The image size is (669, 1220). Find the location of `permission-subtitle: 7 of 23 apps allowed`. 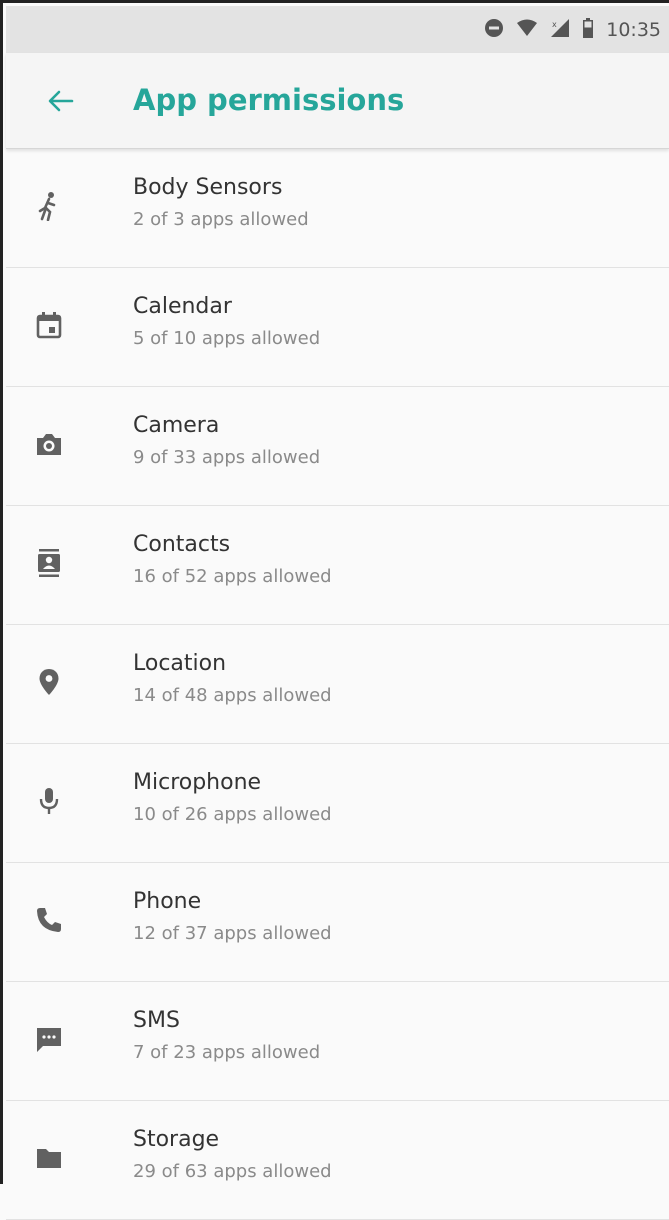

permission-subtitle: 7 of 23 apps allowed is located at coordinates (227, 1052).